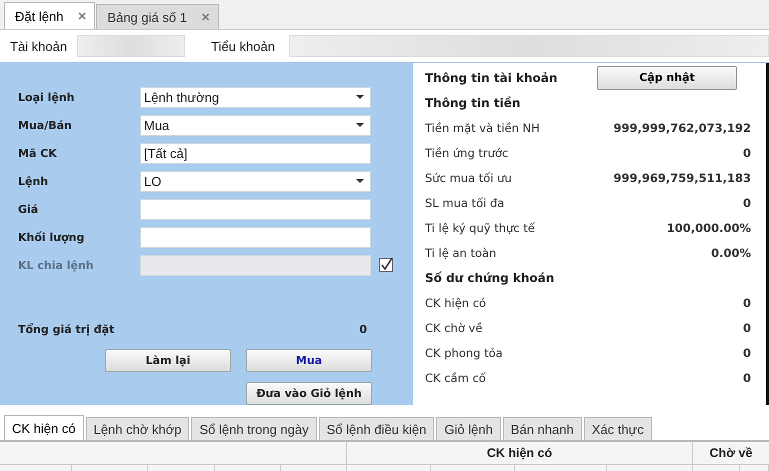 The image size is (769, 471). I want to click on dropdown: LO, so click(255, 181).